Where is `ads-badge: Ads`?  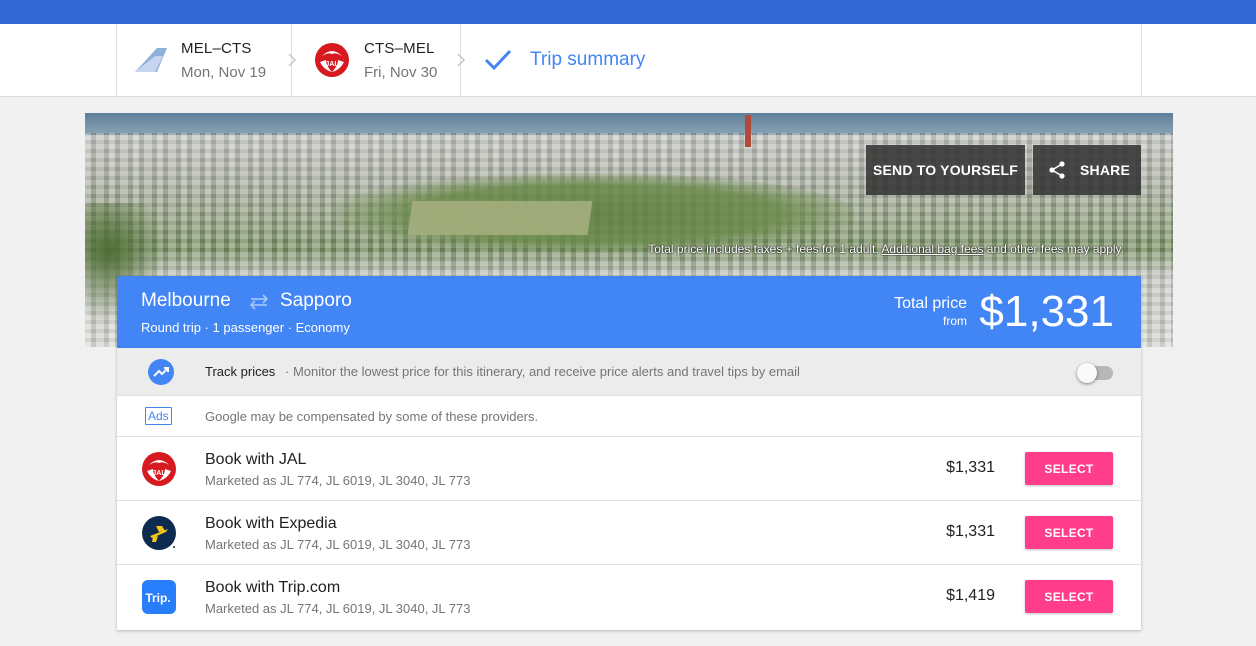
ads-badge: Ads is located at coordinates (158, 416).